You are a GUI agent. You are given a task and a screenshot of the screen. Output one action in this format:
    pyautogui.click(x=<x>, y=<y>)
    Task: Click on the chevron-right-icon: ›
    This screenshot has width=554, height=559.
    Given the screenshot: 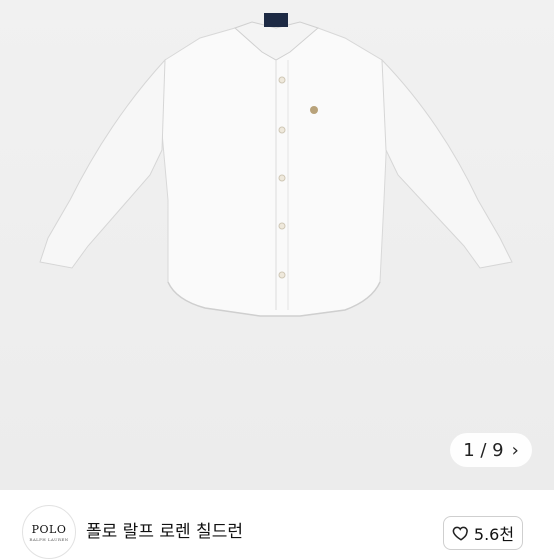 What is the action you would take?
    pyautogui.click(x=515, y=450)
    